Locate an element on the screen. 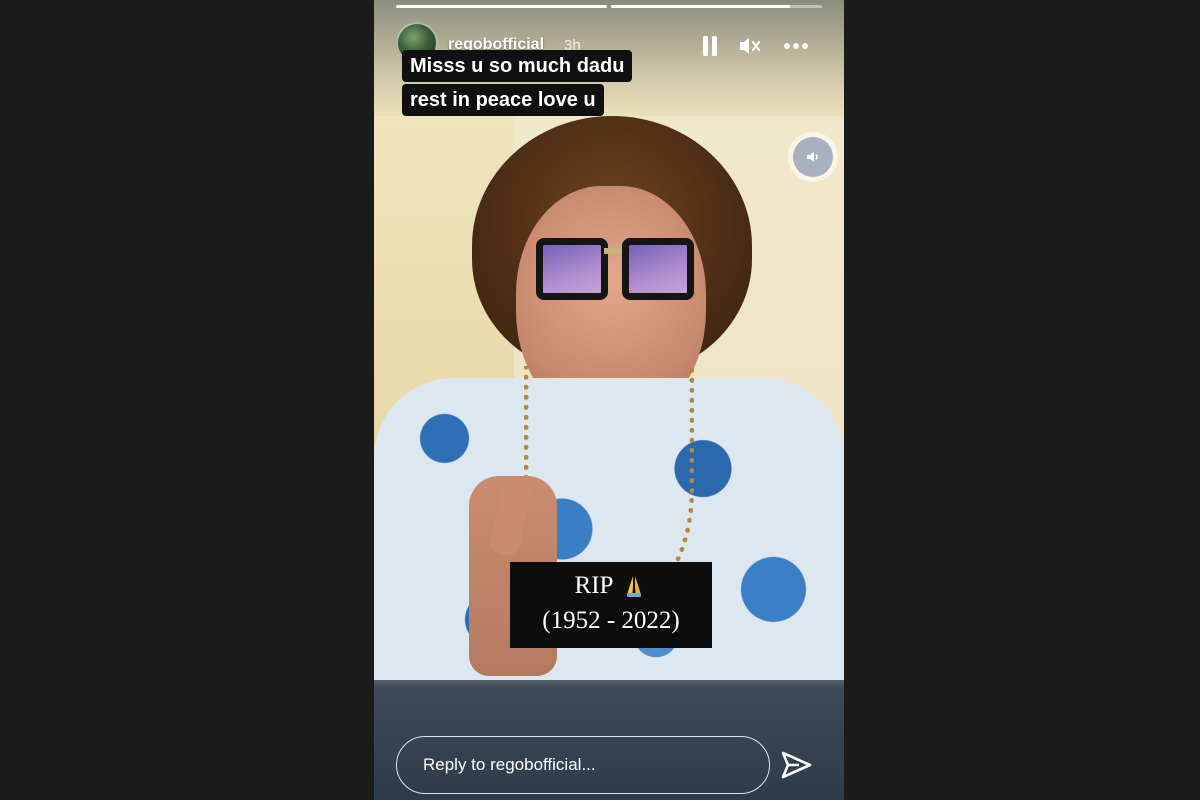 This screenshot has height=800, width=1200. more-horizontal-icon is located at coordinates (796, 46).